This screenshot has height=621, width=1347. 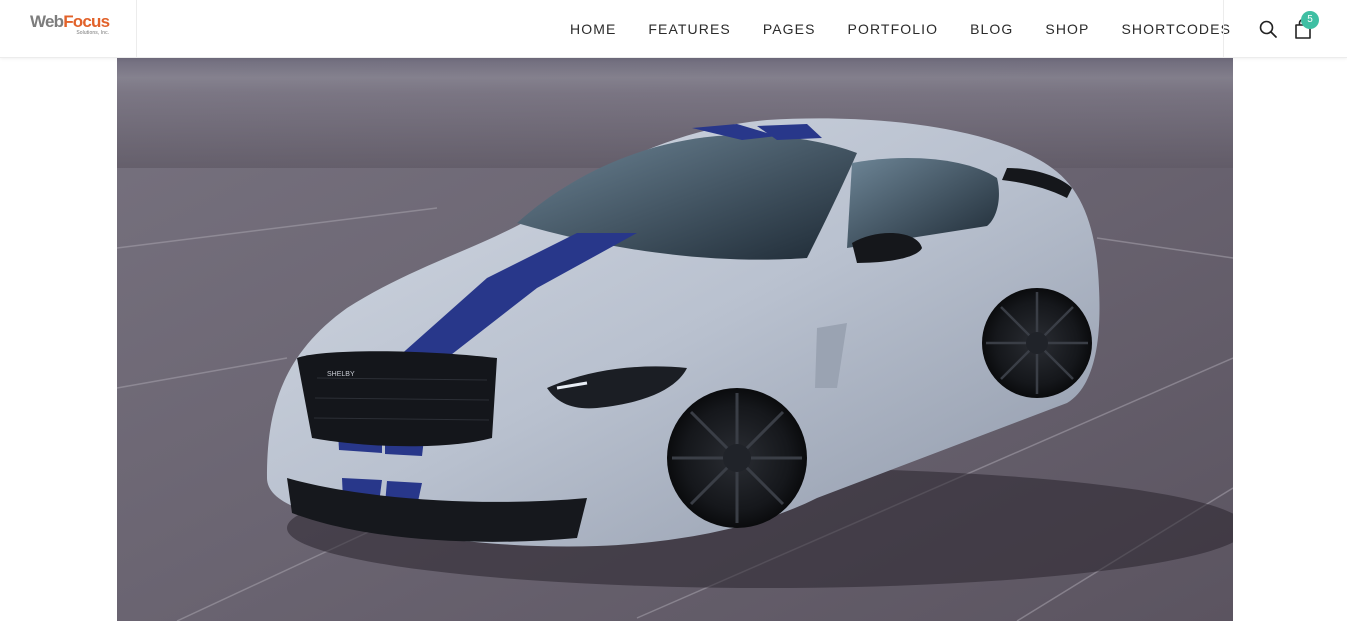 I want to click on logo-container: WebFocus Solutions, Inc., so click(x=68, y=29).